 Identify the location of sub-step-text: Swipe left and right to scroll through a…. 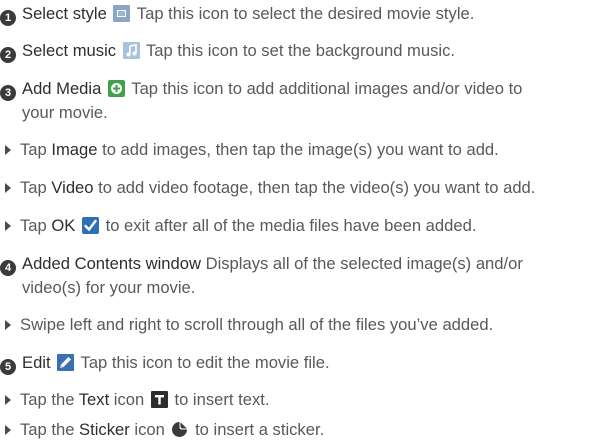
(257, 324).